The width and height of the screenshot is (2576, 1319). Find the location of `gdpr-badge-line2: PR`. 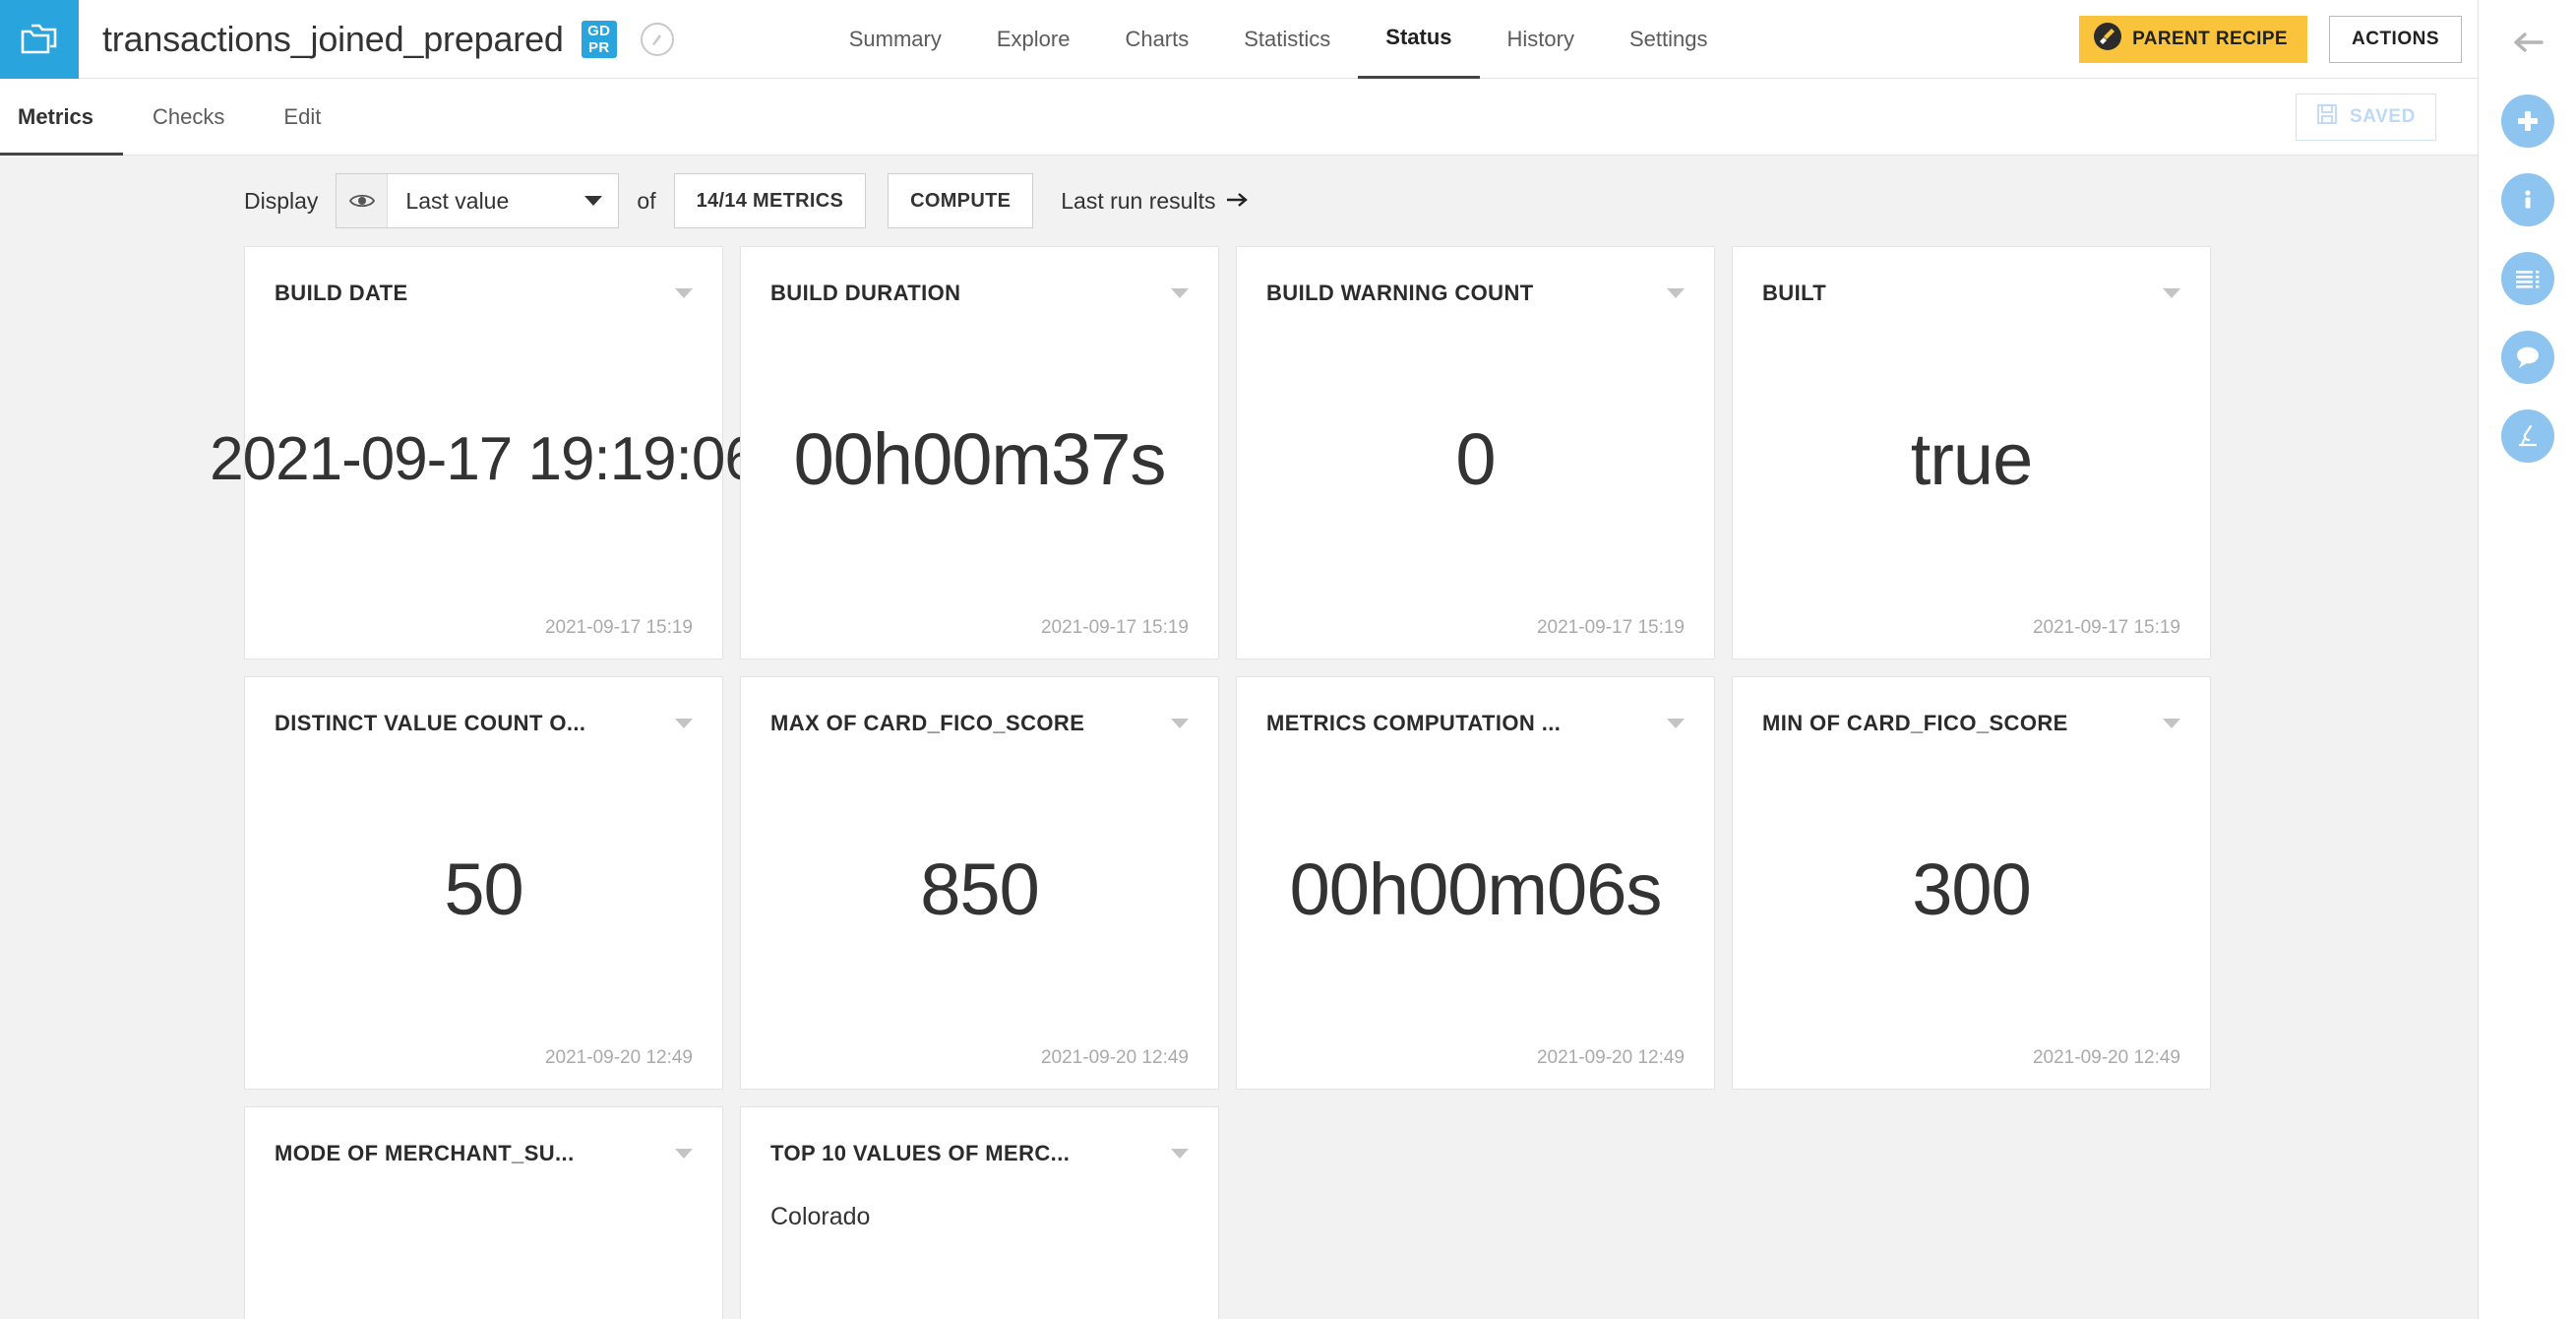

gdpr-badge-line2: PR is located at coordinates (599, 47).